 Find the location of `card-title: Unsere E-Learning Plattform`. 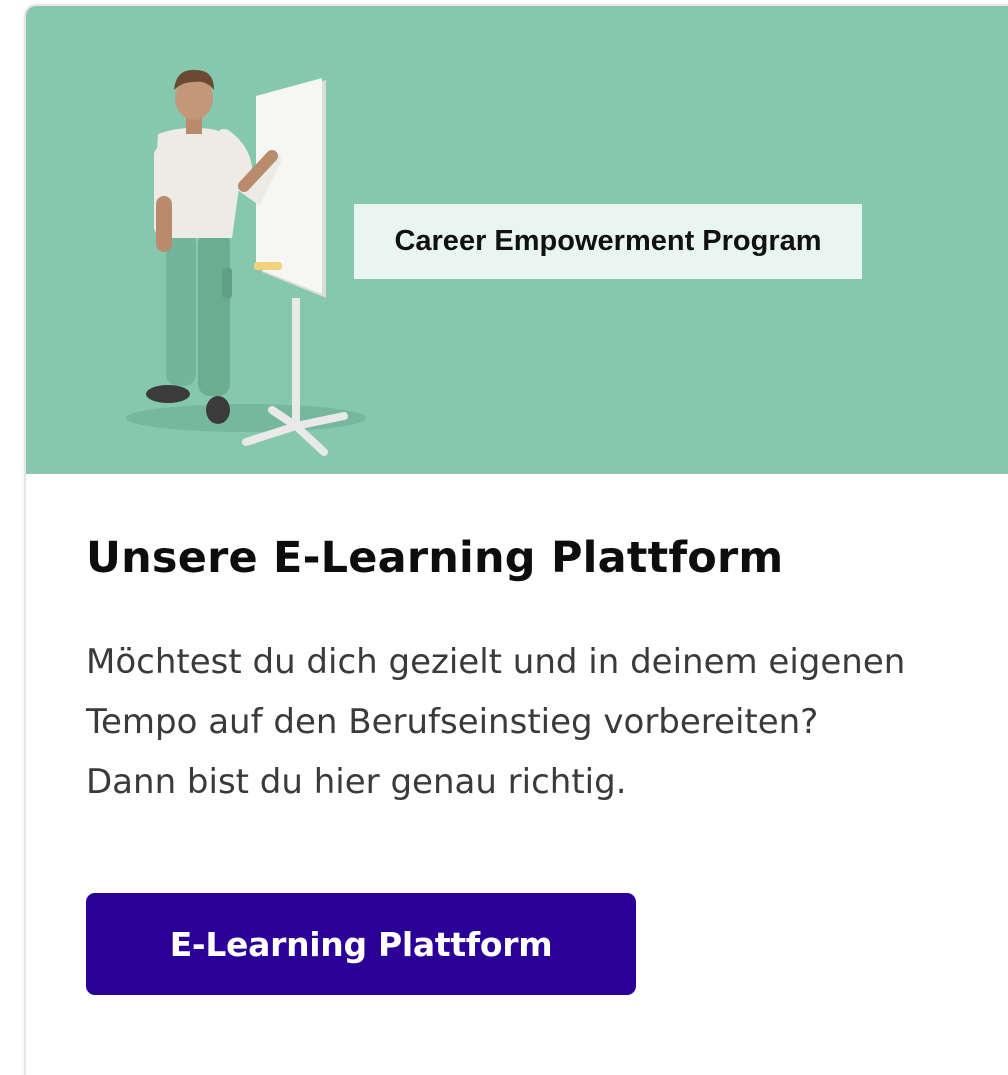

card-title: Unsere E-Learning Plattform is located at coordinates (435, 558).